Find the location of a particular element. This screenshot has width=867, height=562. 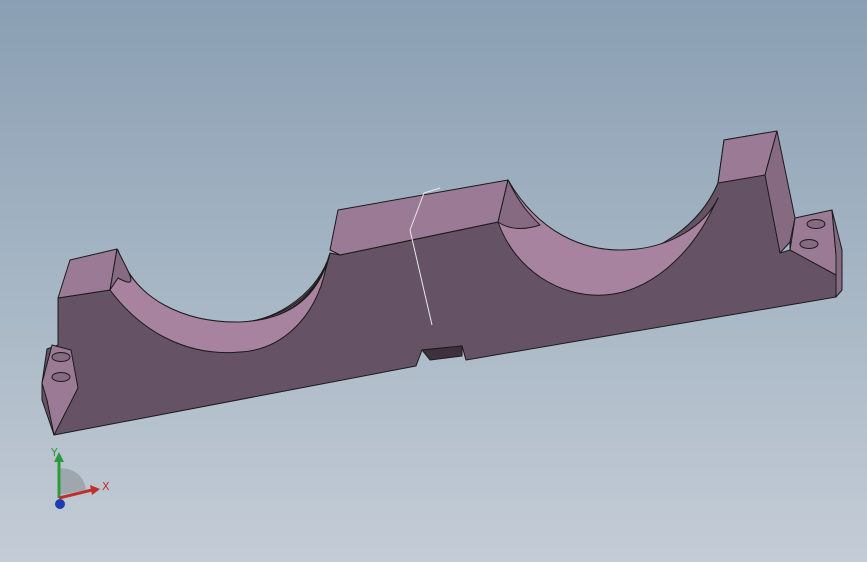

reference-triad: Y X is located at coordinates (83, 480).